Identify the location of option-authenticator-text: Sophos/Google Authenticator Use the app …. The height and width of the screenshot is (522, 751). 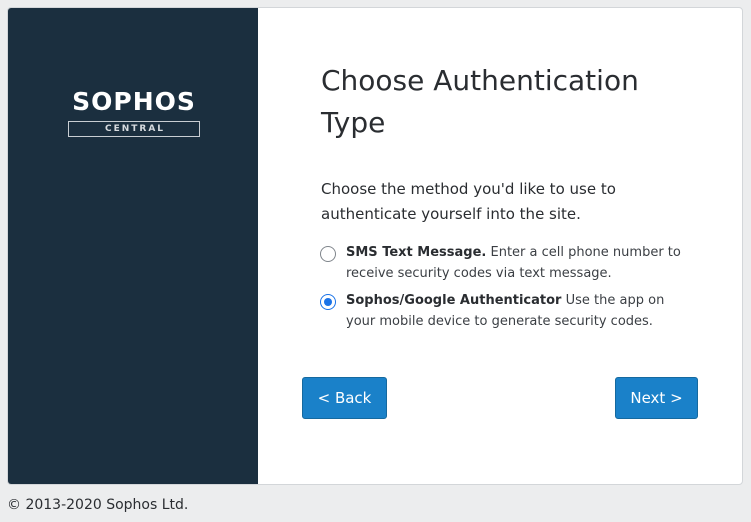
(517, 311).